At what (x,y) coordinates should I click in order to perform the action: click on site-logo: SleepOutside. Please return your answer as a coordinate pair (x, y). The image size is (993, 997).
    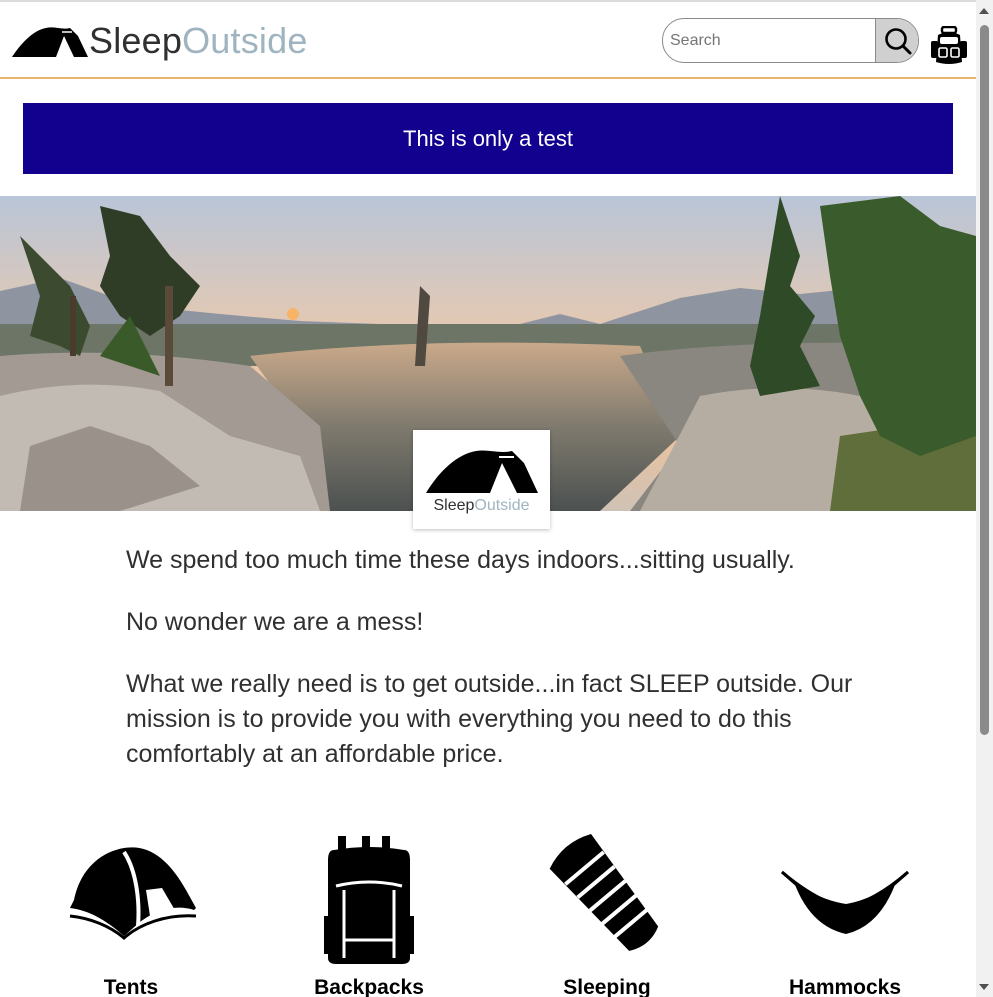
    Looking at the image, I should click on (160, 41).